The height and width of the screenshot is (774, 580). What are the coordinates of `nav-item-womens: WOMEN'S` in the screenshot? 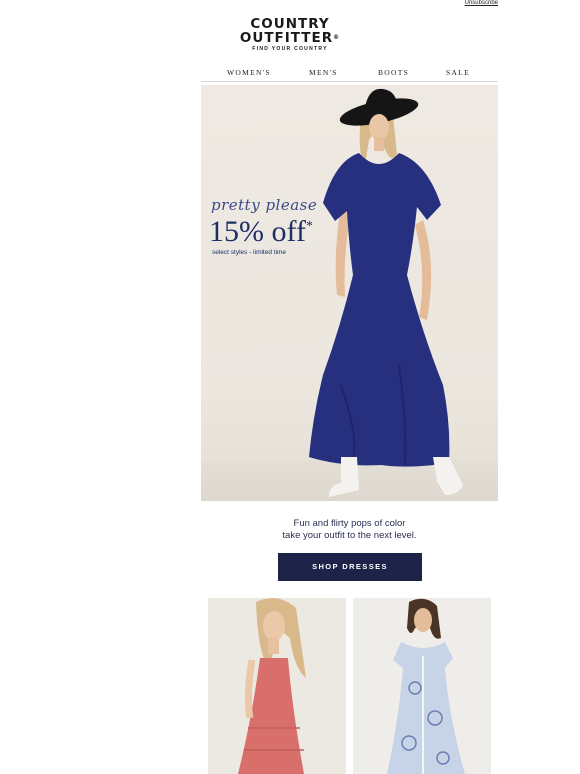 It's located at (249, 72).